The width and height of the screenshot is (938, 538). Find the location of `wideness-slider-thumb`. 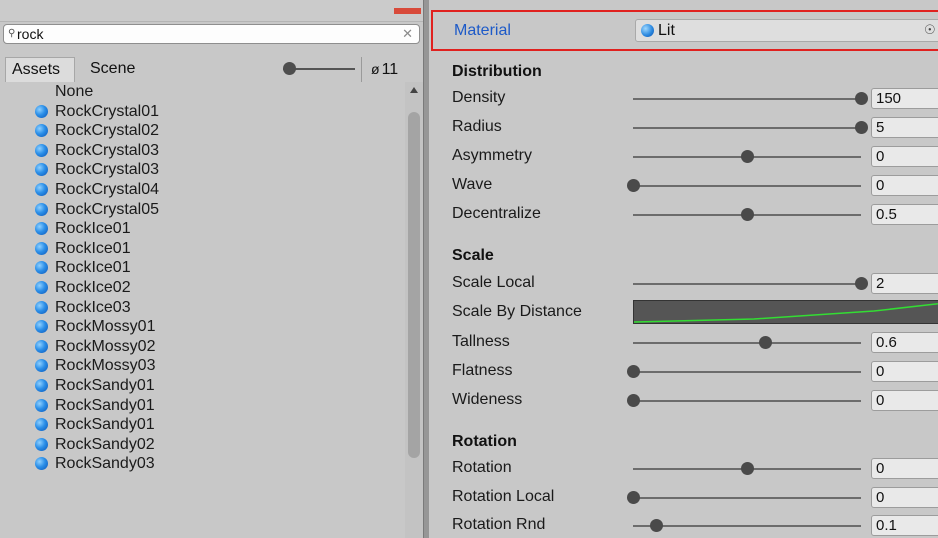

wideness-slider-thumb is located at coordinates (633, 400).